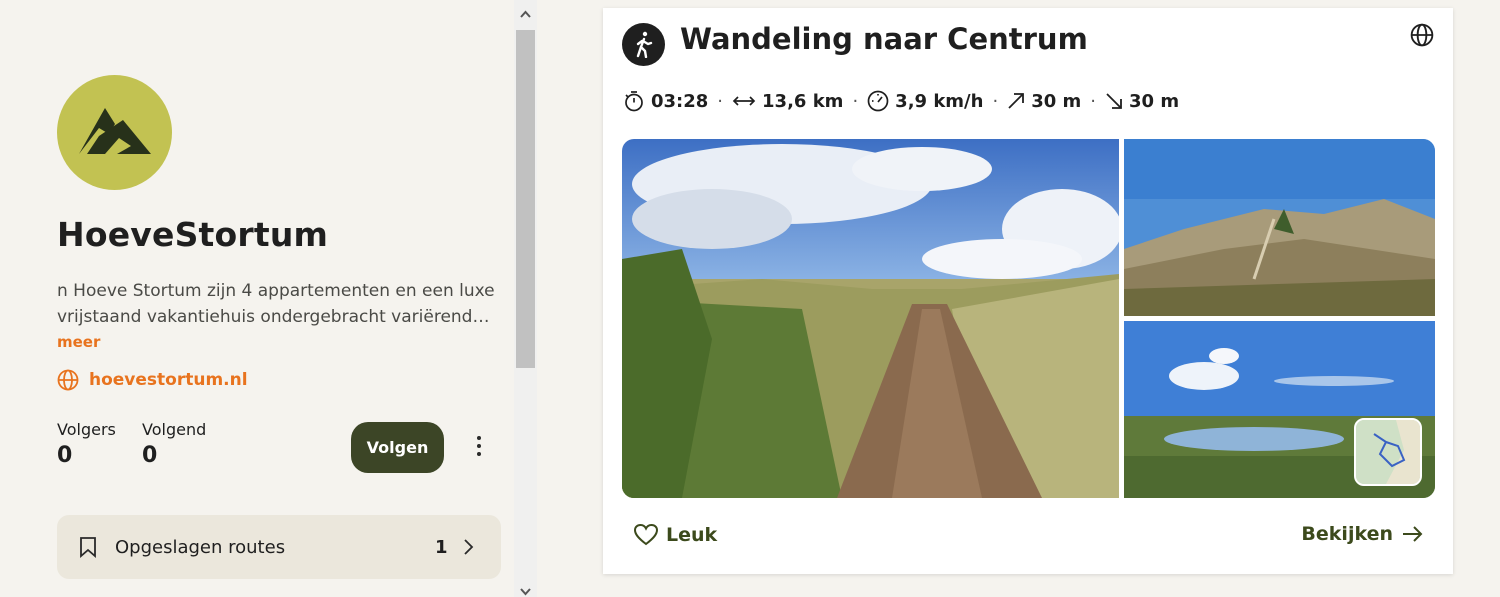 Image resolution: width=1500 pixels, height=597 pixels. Describe the element at coordinates (525, 592) in the screenshot. I see `scroll-down-icon` at that location.